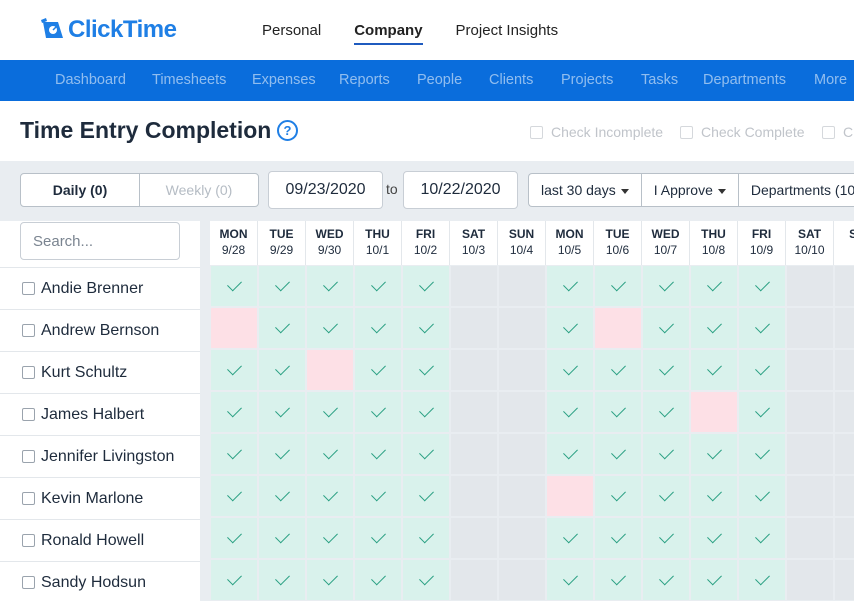 This screenshot has width=854, height=603. What do you see at coordinates (796, 190) in the screenshot?
I see `departments-dropdown: Departments (10)` at bounding box center [796, 190].